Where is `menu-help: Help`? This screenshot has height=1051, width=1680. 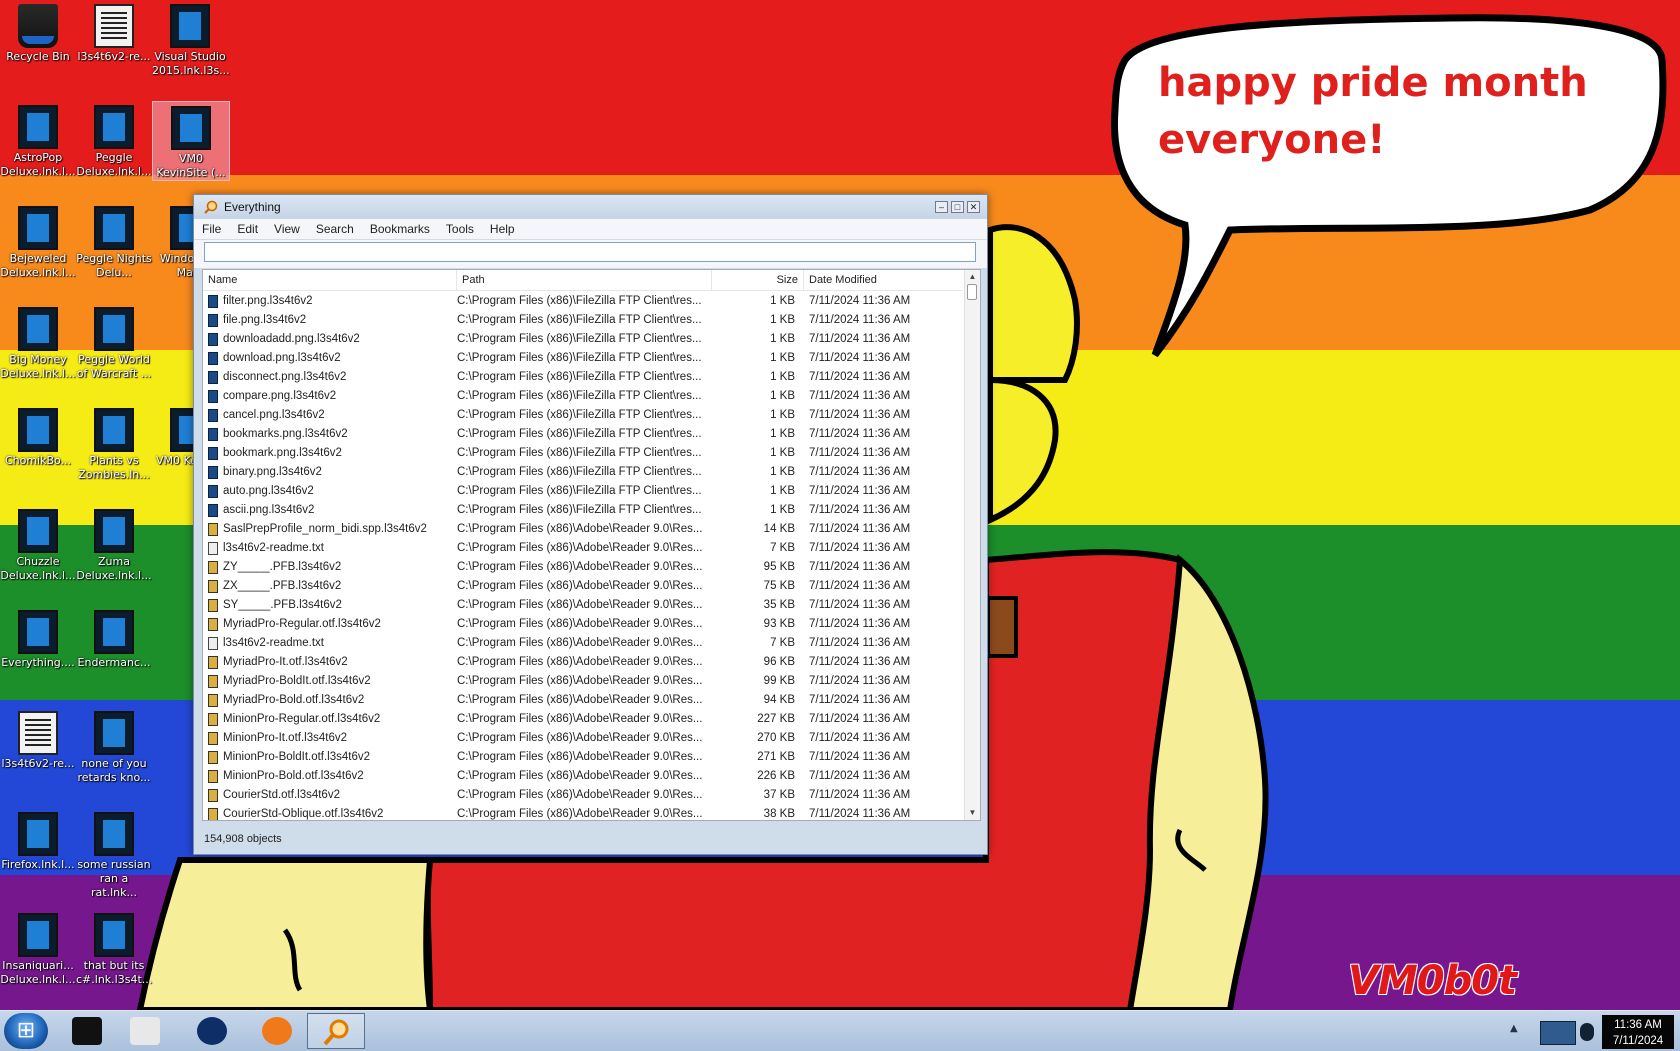
menu-help: Help is located at coordinates (502, 229).